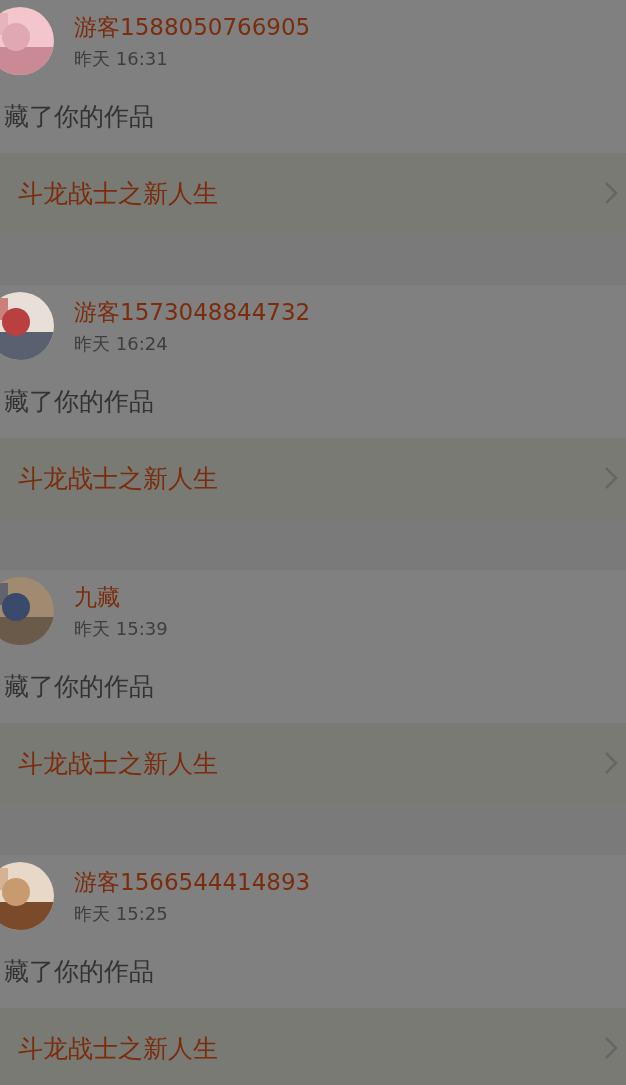  Describe the element at coordinates (121, 628) in the screenshot. I see `timestamp: 昨天 15:39` at that location.